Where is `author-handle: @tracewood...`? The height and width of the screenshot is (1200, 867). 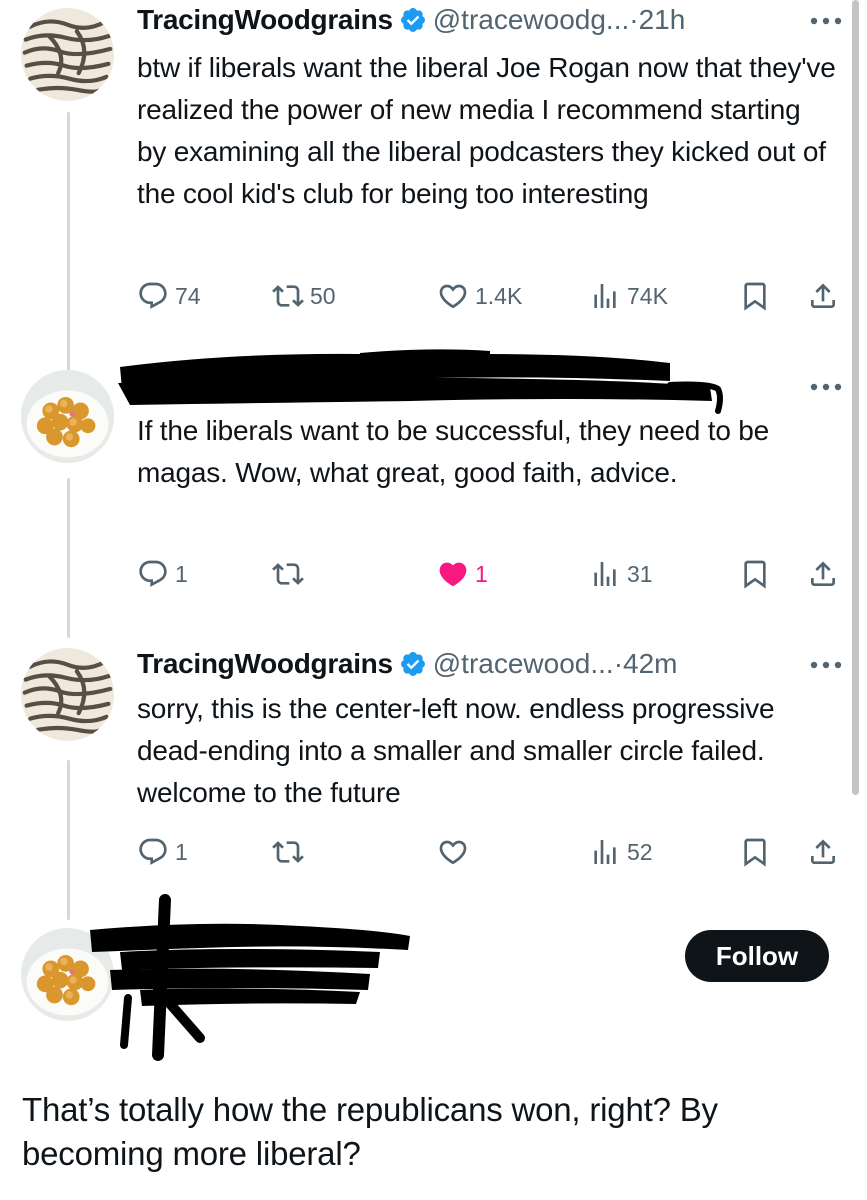 author-handle: @tracewood... is located at coordinates (523, 663).